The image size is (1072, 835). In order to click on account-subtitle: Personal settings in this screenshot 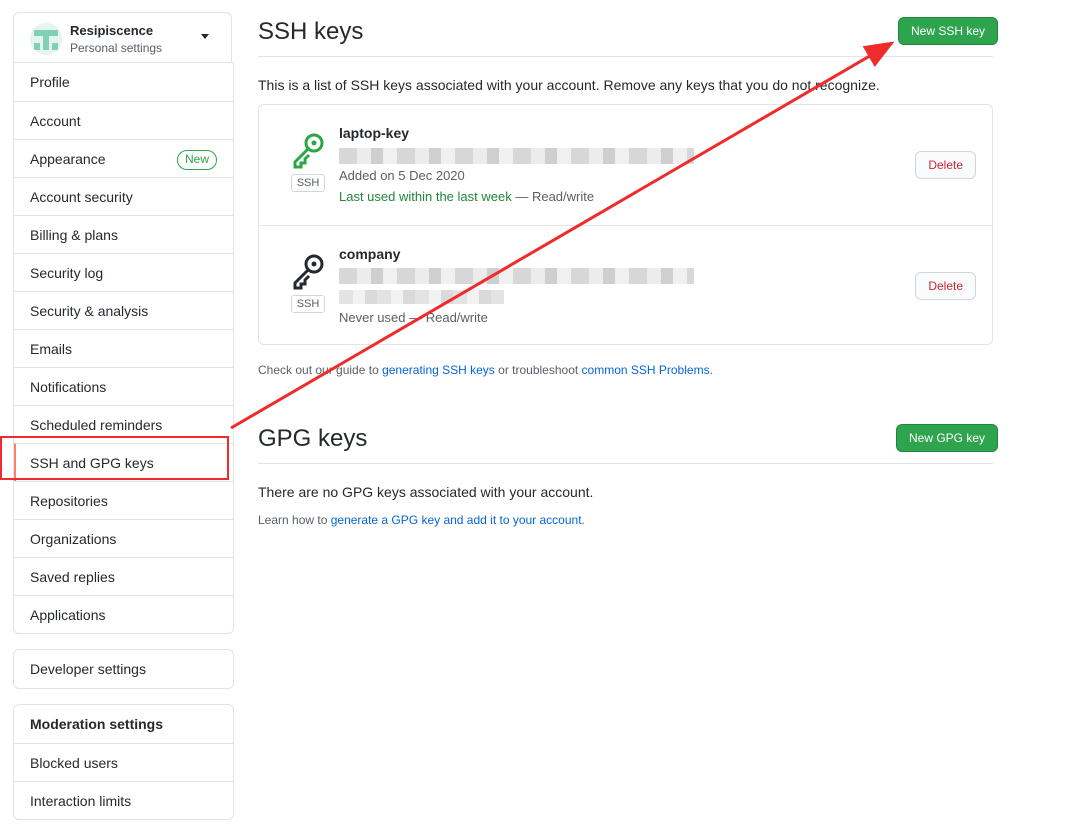, I will do `click(116, 48)`.